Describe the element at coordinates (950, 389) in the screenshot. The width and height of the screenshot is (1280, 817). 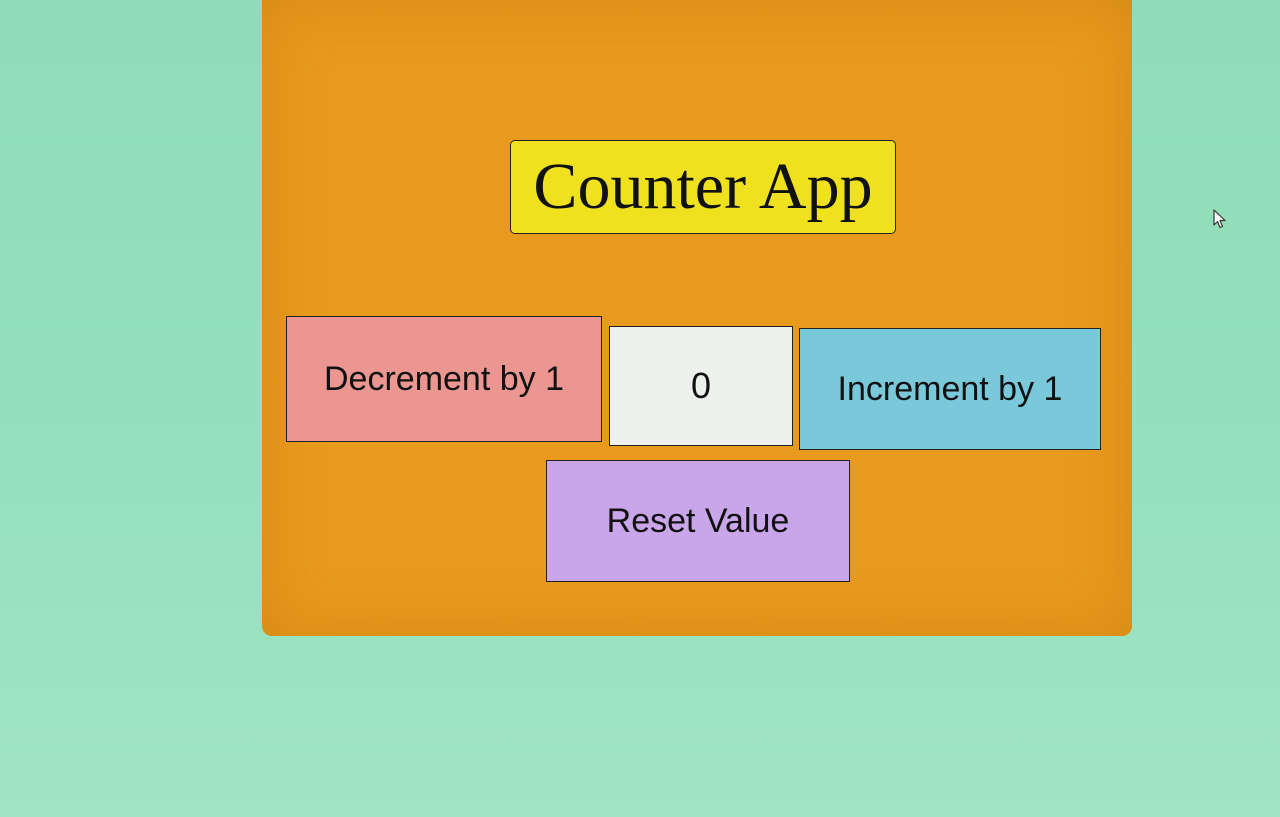
I see `increment-button: Increment by 1` at that location.